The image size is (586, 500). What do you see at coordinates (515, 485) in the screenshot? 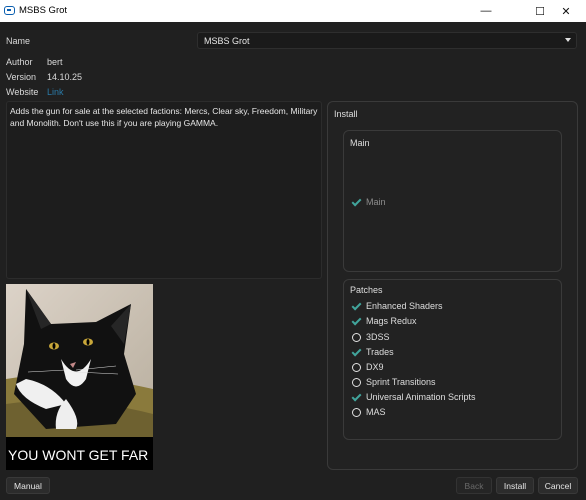
I see `install-button: Install` at bounding box center [515, 485].